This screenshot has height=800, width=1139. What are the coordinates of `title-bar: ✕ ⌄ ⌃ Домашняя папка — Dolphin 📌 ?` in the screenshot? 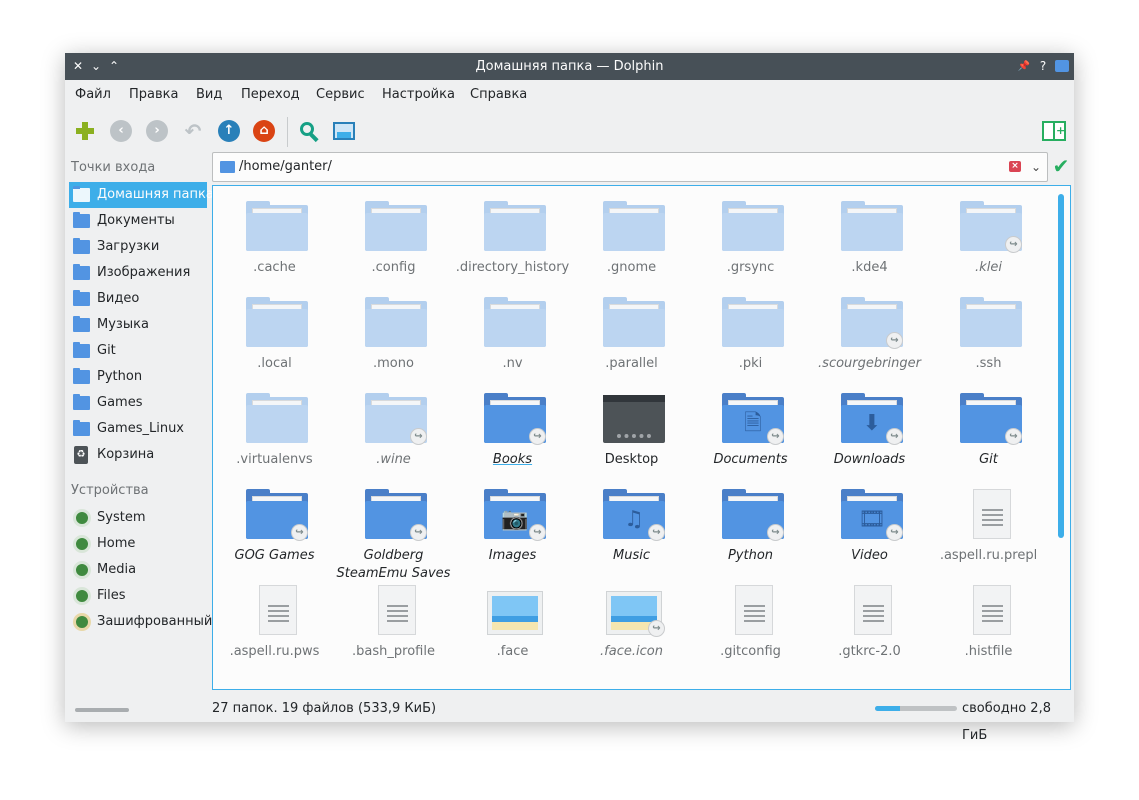 It's located at (569, 66).